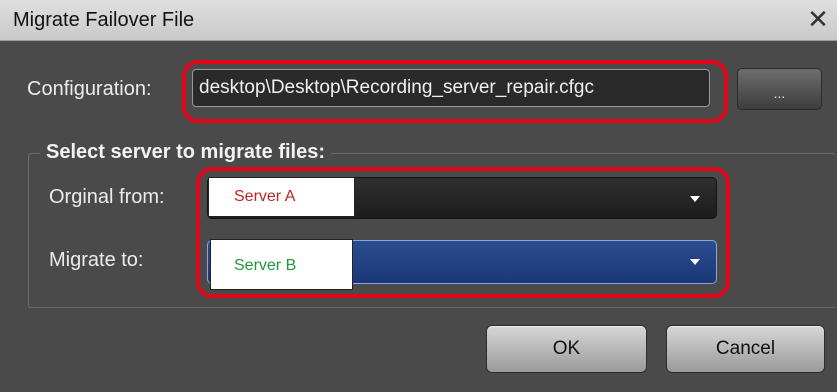 The image size is (837, 392). Describe the element at coordinates (281, 264) in the screenshot. I see `server-b-annotation: Server B` at that location.